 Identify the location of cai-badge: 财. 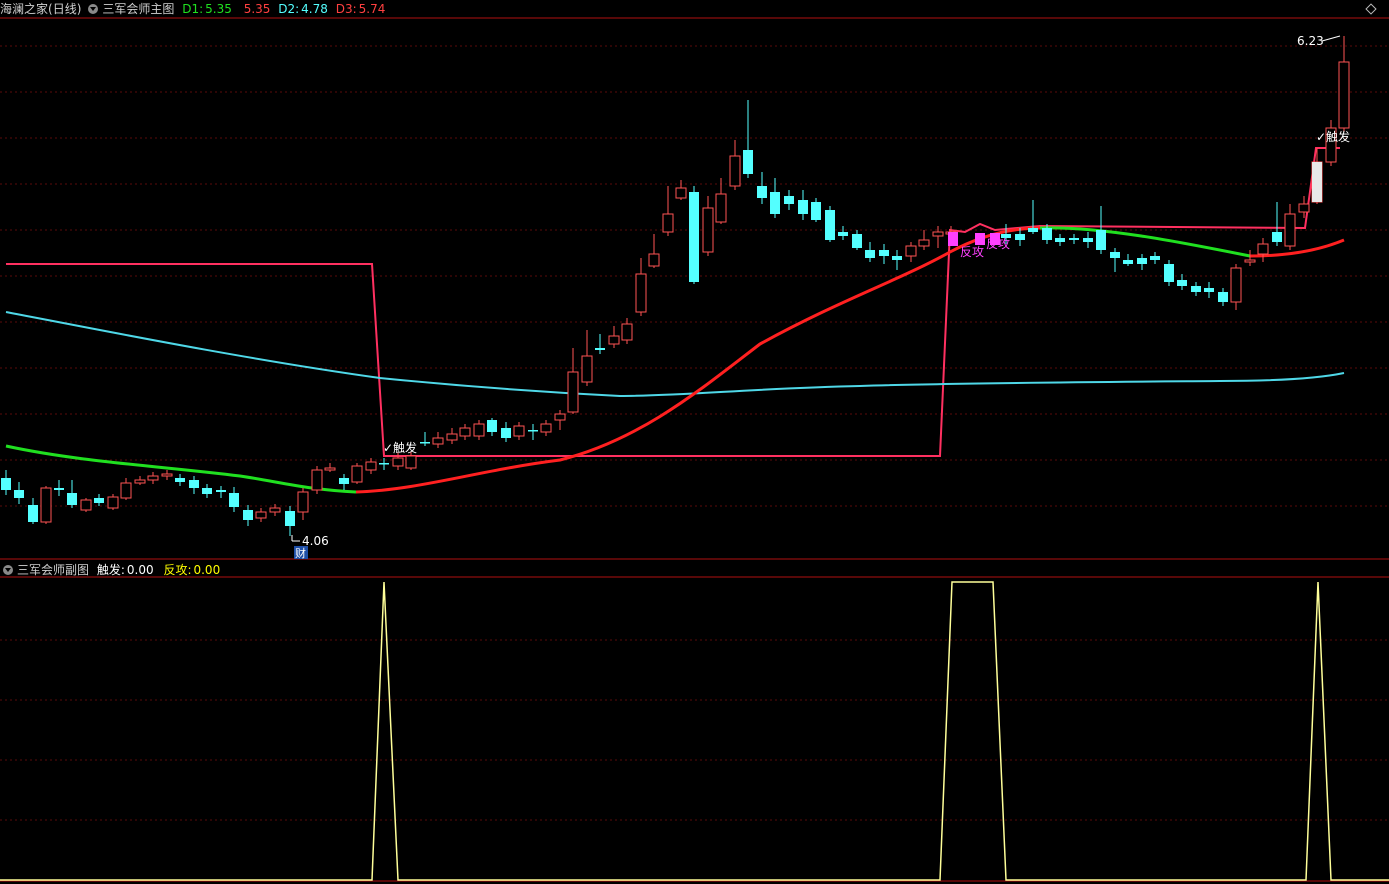
(301, 553).